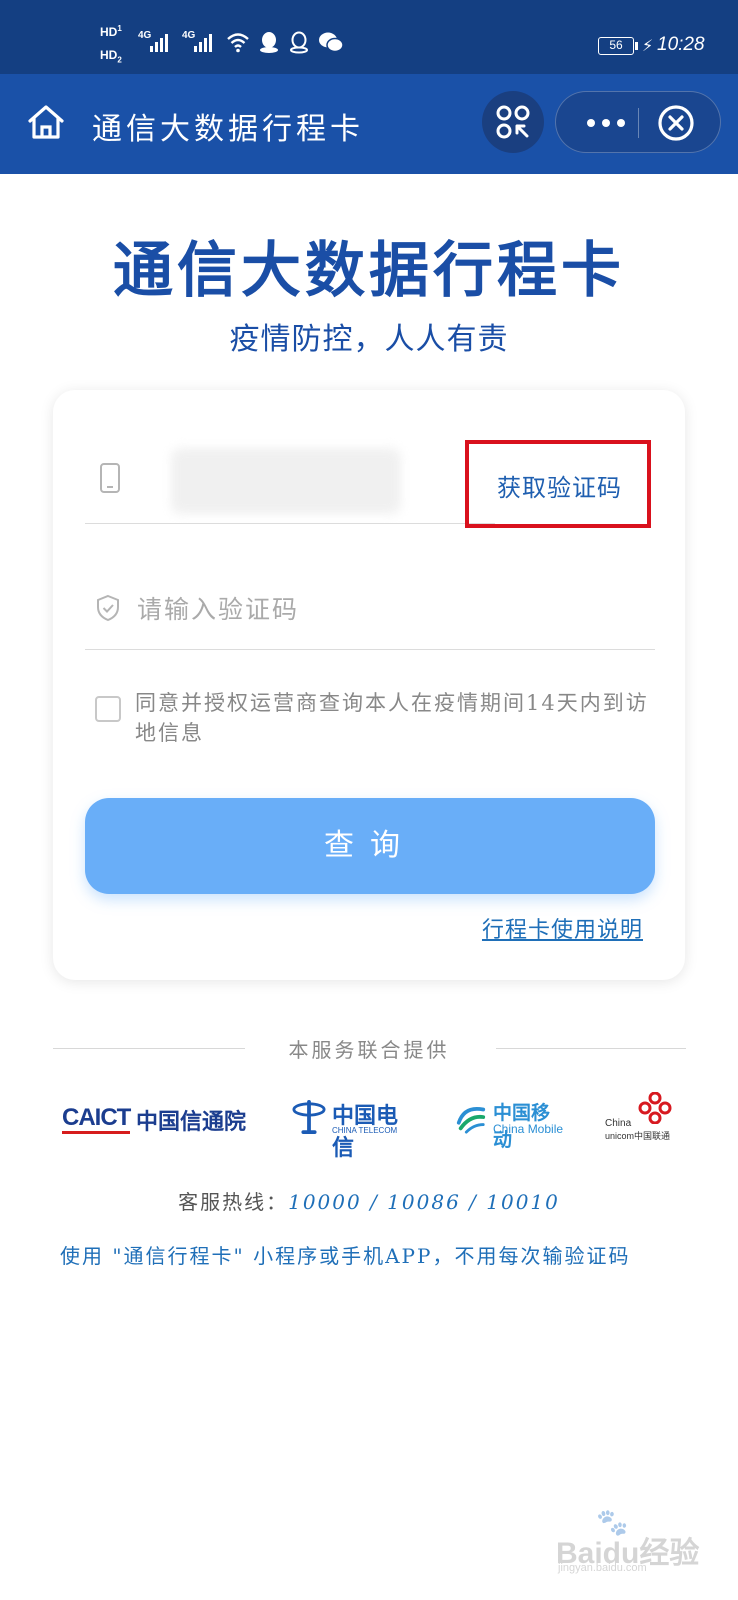 This screenshot has width=738, height=1600. I want to click on scan-icon, so click(513, 122).